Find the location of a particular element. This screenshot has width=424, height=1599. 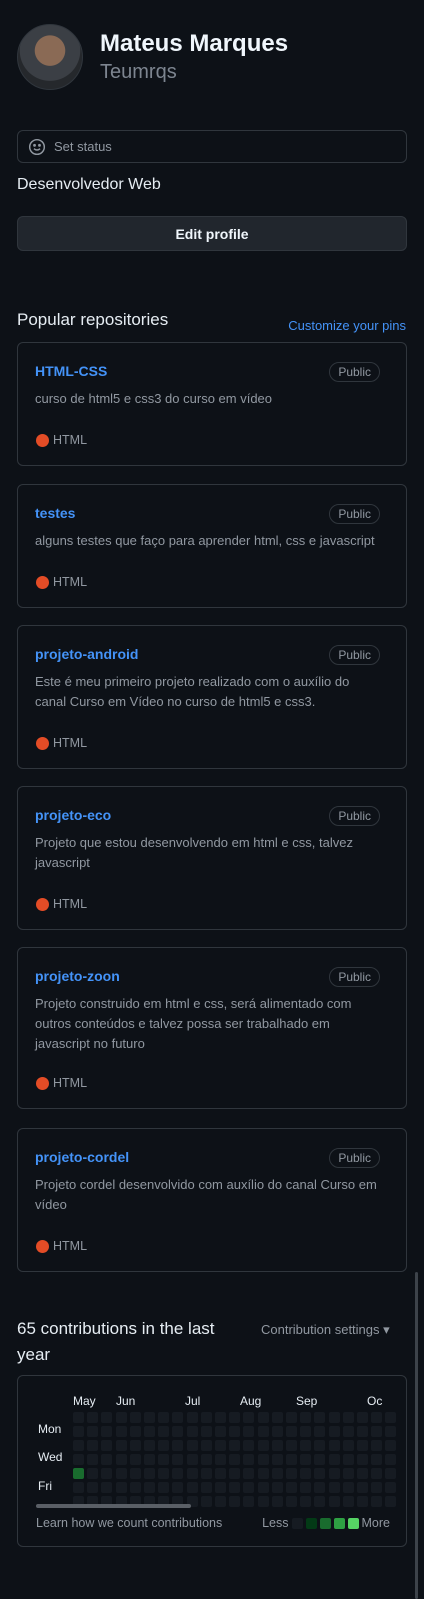

page-scrollbar is located at coordinates (416, 1435).